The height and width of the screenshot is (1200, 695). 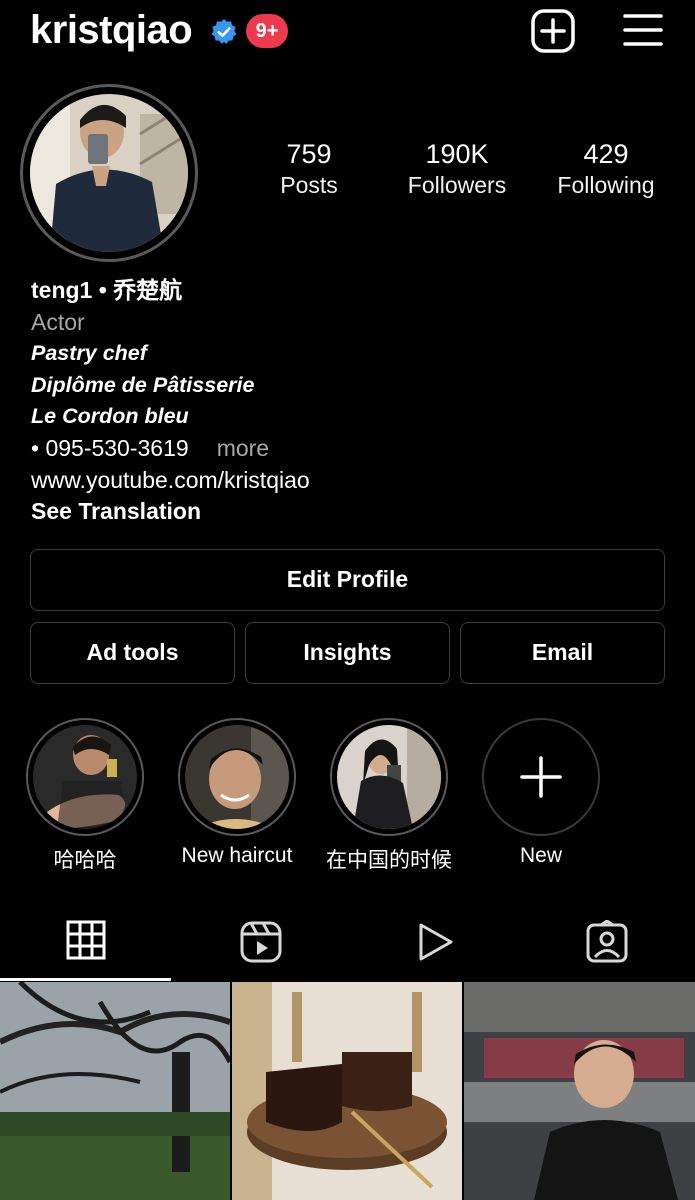 What do you see at coordinates (436, 942) in the screenshot?
I see `video-play-icon` at bounding box center [436, 942].